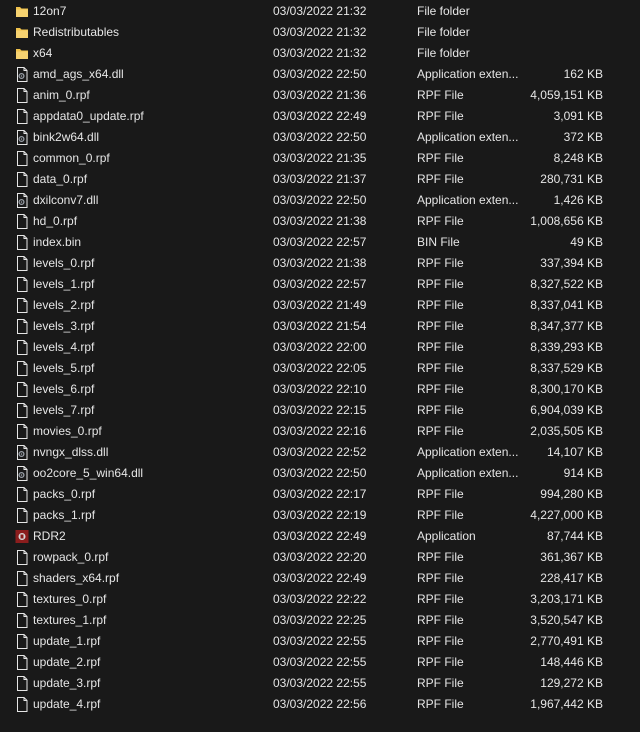 The height and width of the screenshot is (732, 640). Describe the element at coordinates (64, 305) in the screenshot. I see `file-name: levels_2.rpf` at that location.